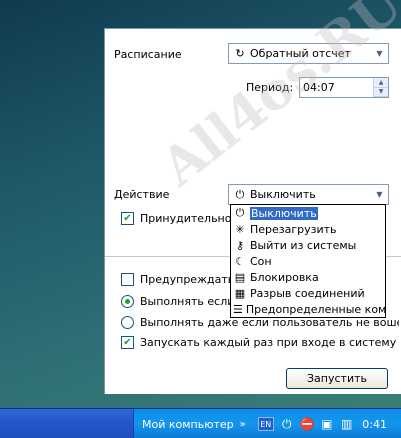 The image size is (401, 438). Describe the element at coordinates (185, 218) in the screenshot. I see `force-close-label: Принудительно за` at that location.